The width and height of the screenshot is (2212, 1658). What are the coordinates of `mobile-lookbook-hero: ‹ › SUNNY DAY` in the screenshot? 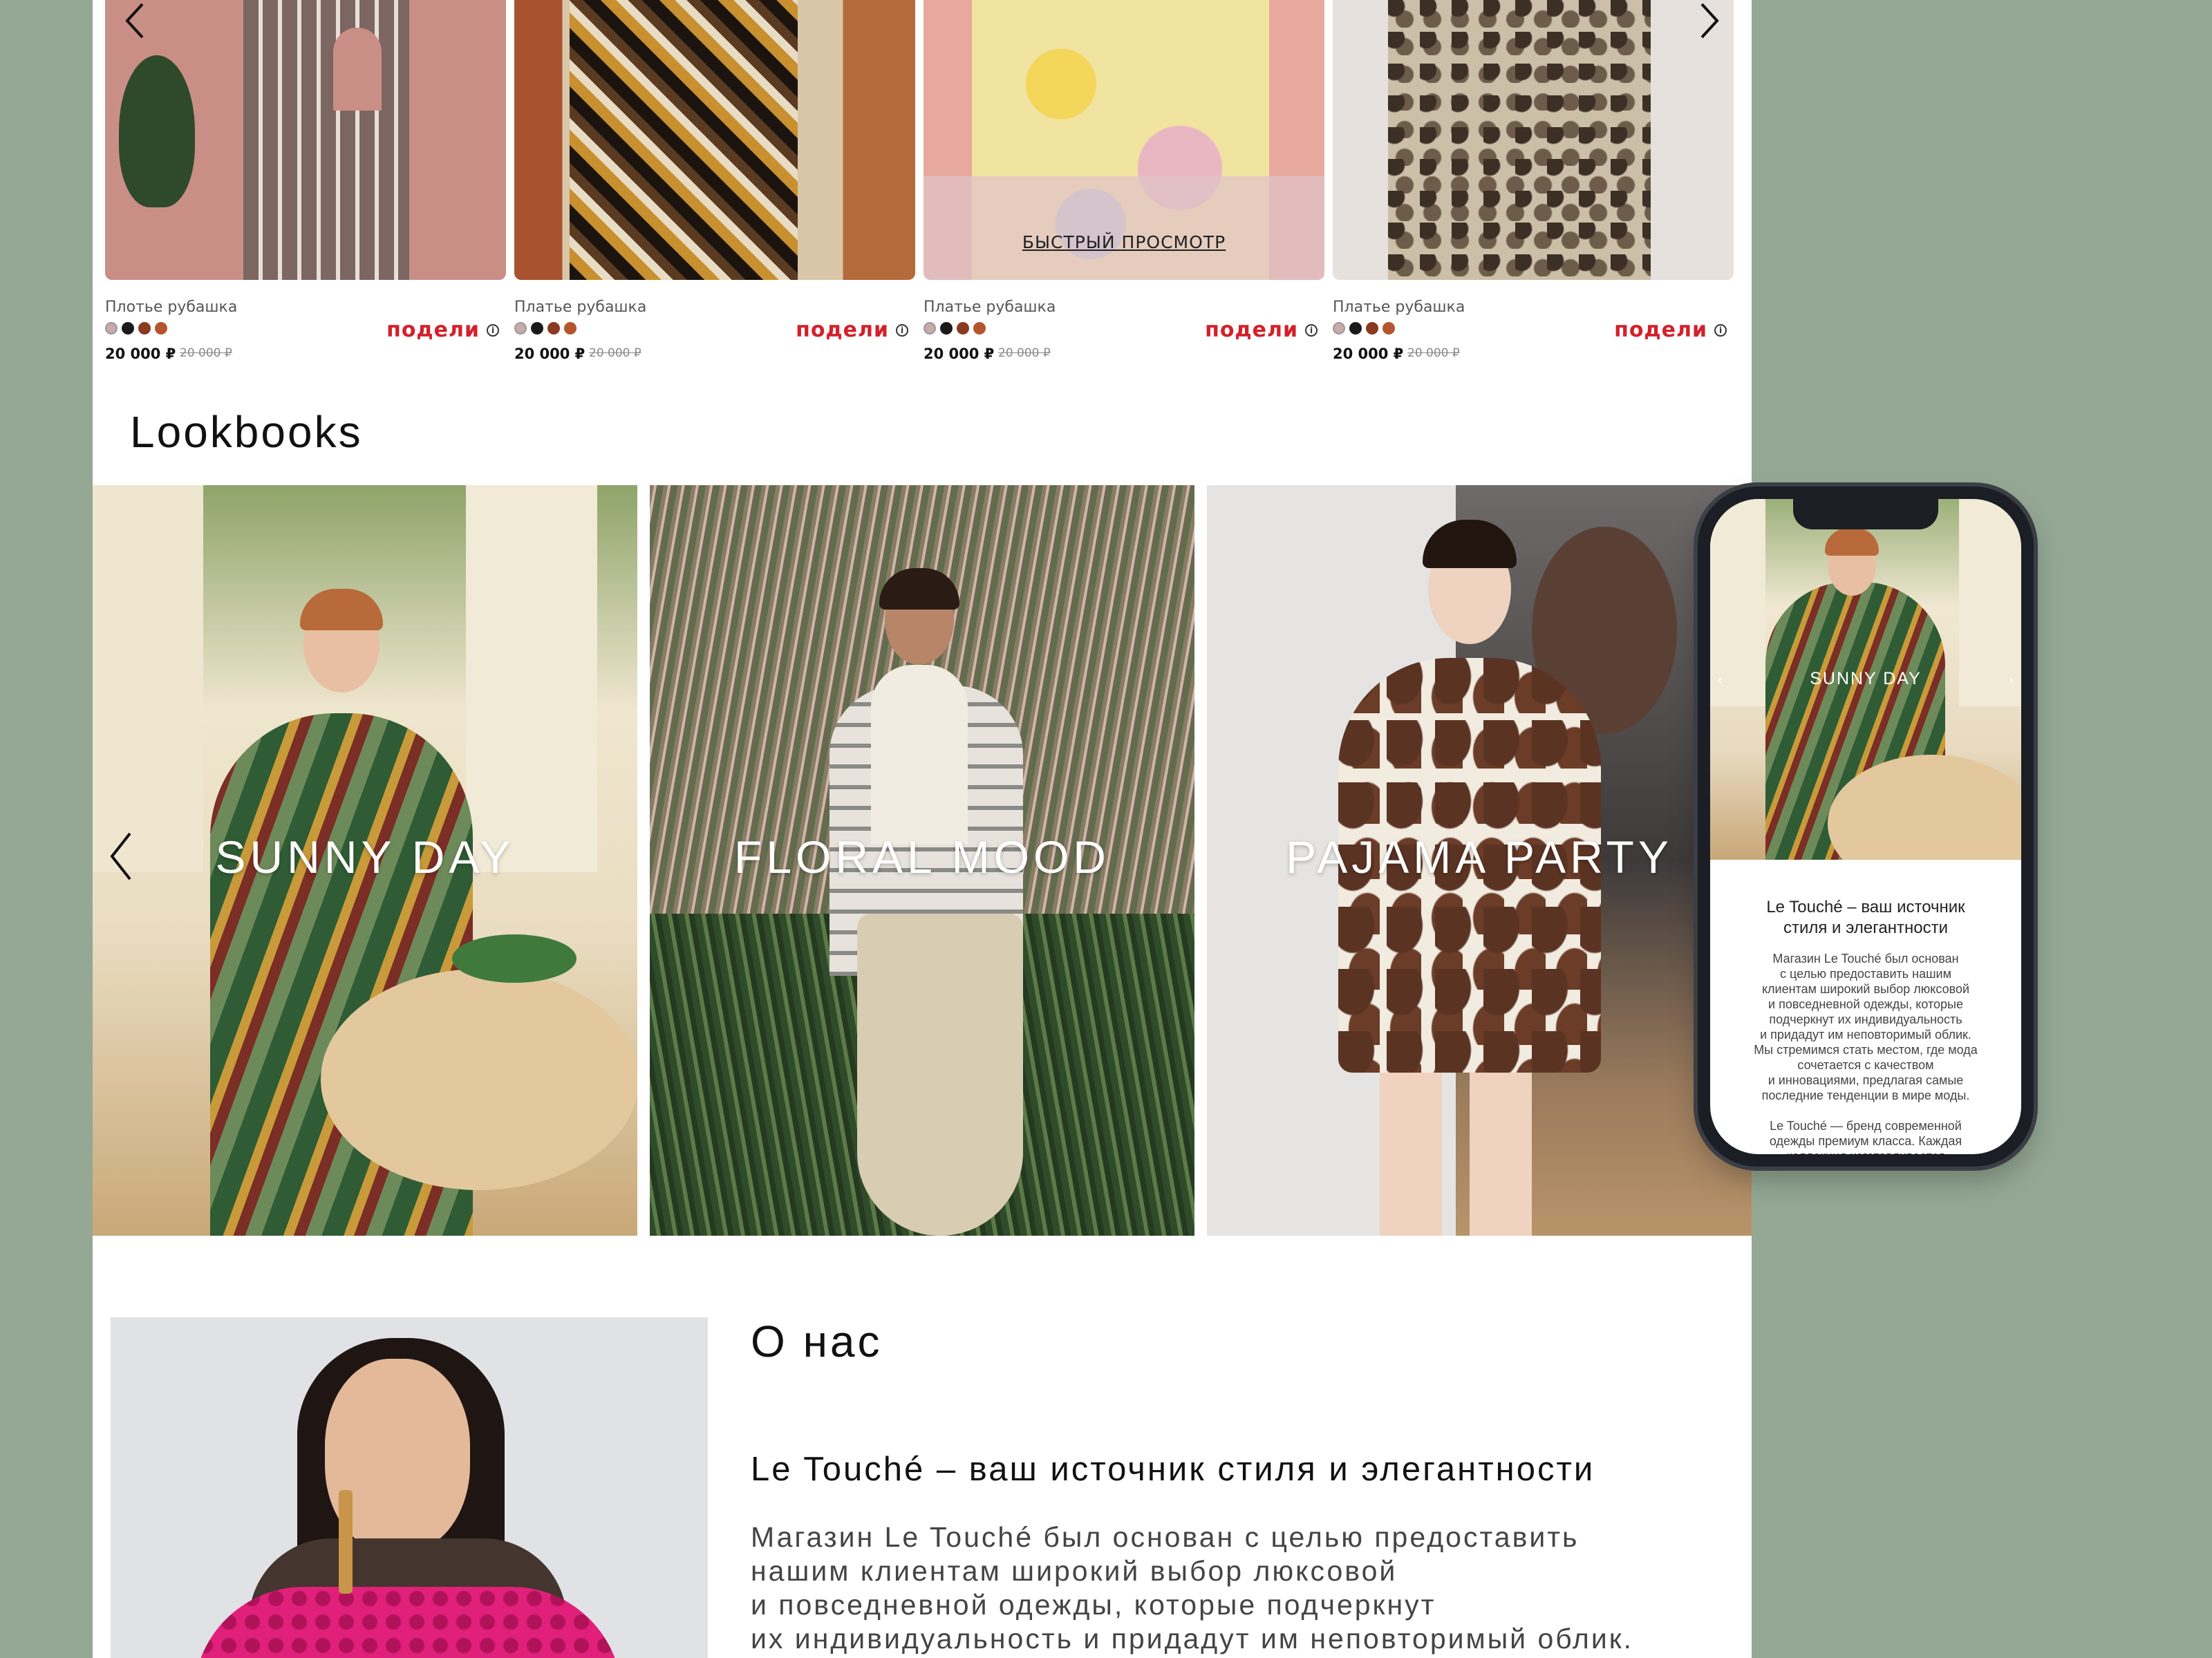 It's located at (1865, 679).